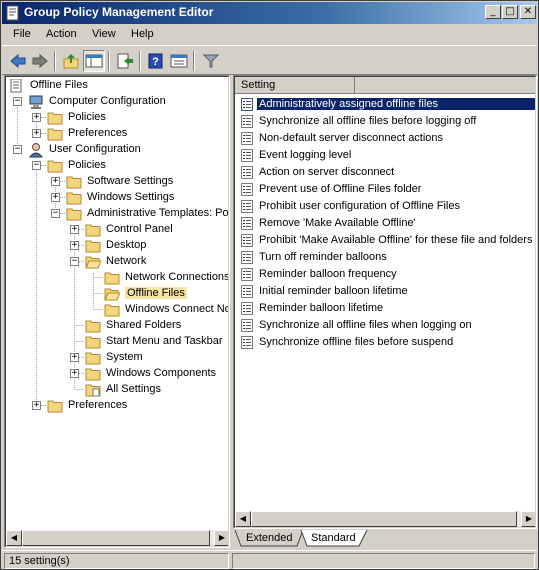 Image resolution: width=539 pixels, height=570 pixels. Describe the element at coordinates (493, 12) in the screenshot. I see `minimize-button: _` at that location.